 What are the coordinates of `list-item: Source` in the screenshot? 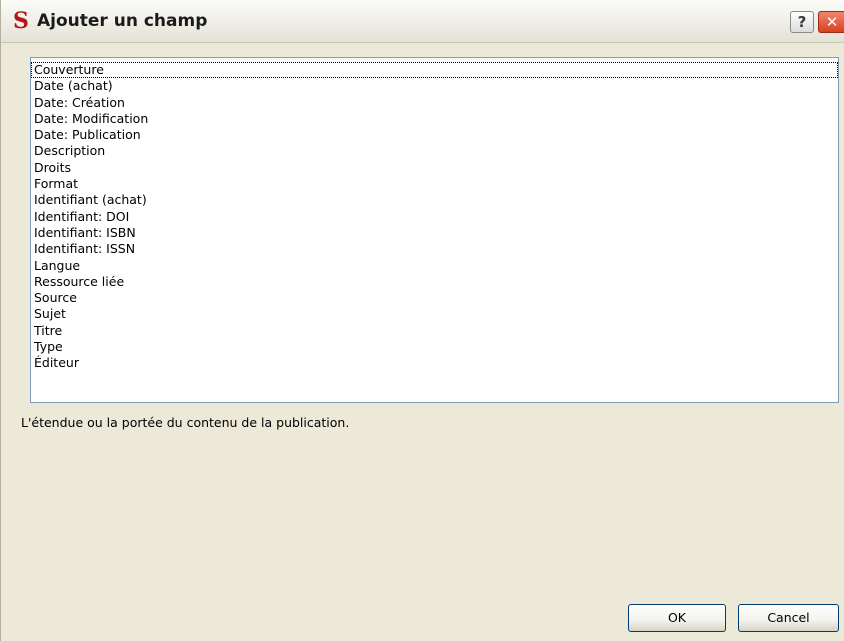 It's located at (434, 298).